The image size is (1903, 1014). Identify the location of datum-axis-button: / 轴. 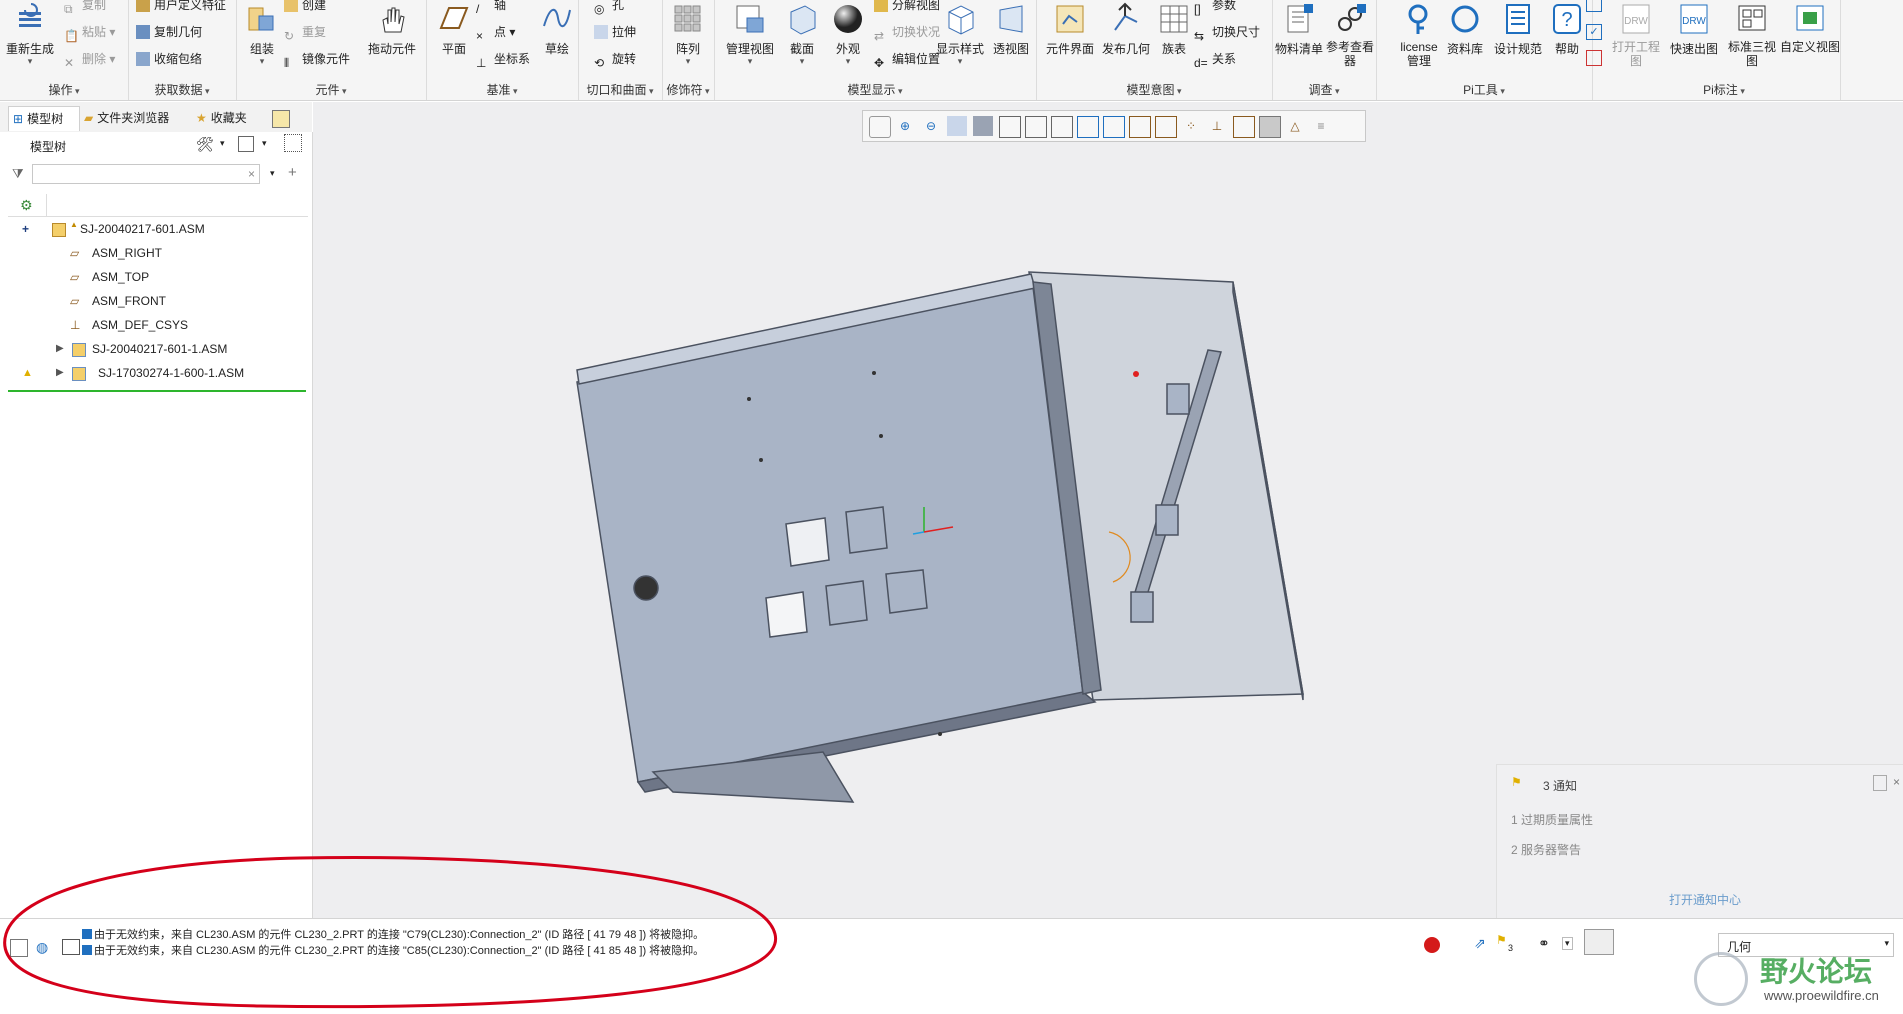
(491, 8).